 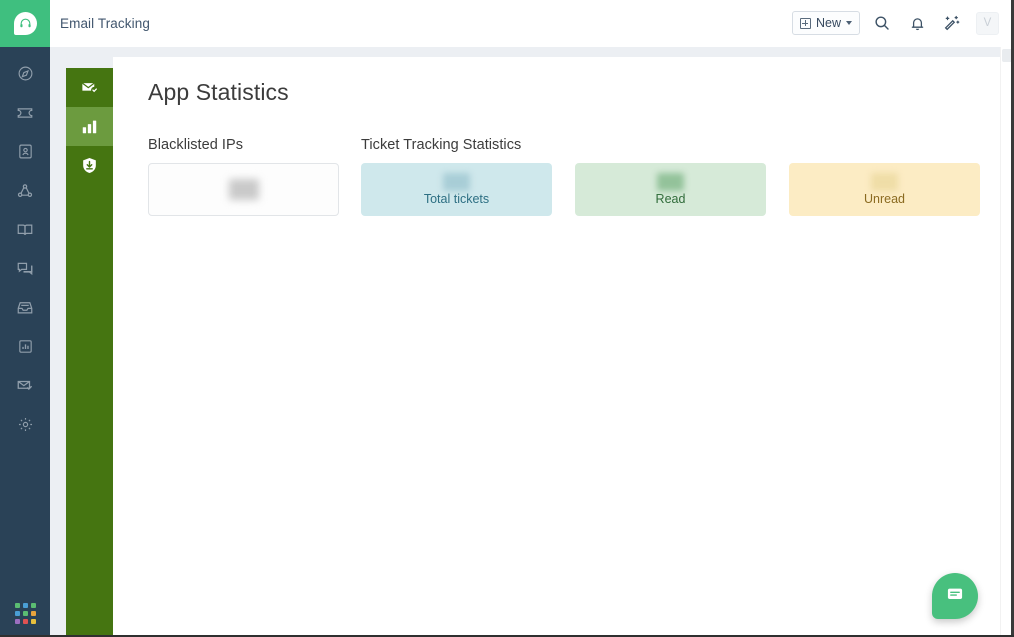 I want to click on assist-button, so click(x=952, y=23).